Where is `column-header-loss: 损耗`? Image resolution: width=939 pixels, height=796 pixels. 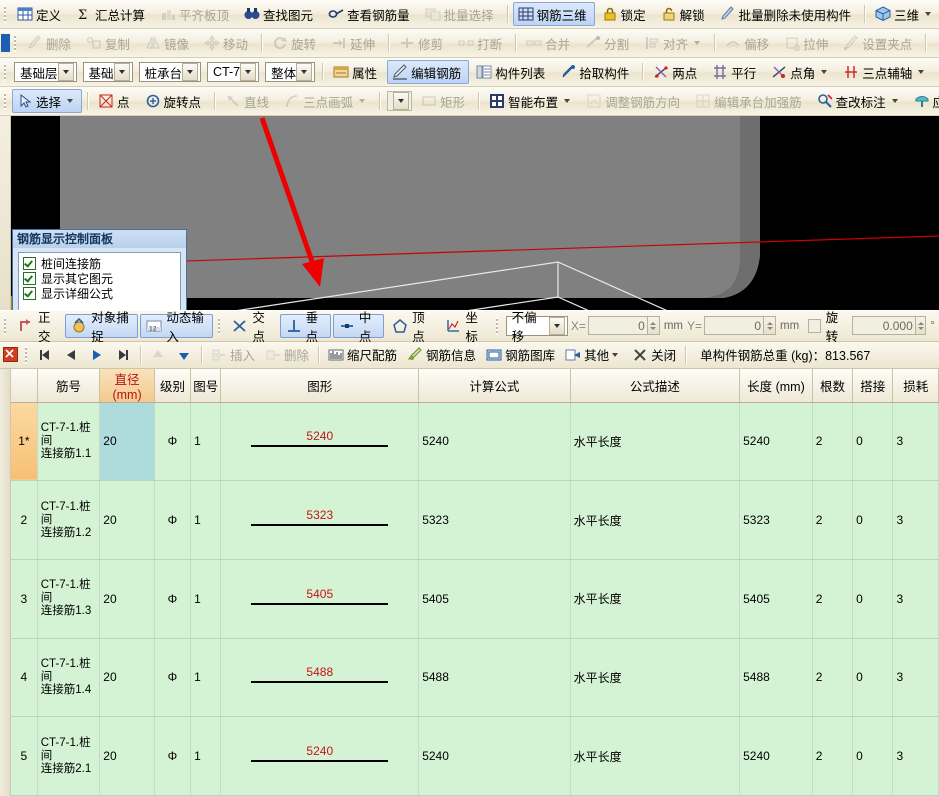
column-header-loss: 损耗 is located at coordinates (915, 385).